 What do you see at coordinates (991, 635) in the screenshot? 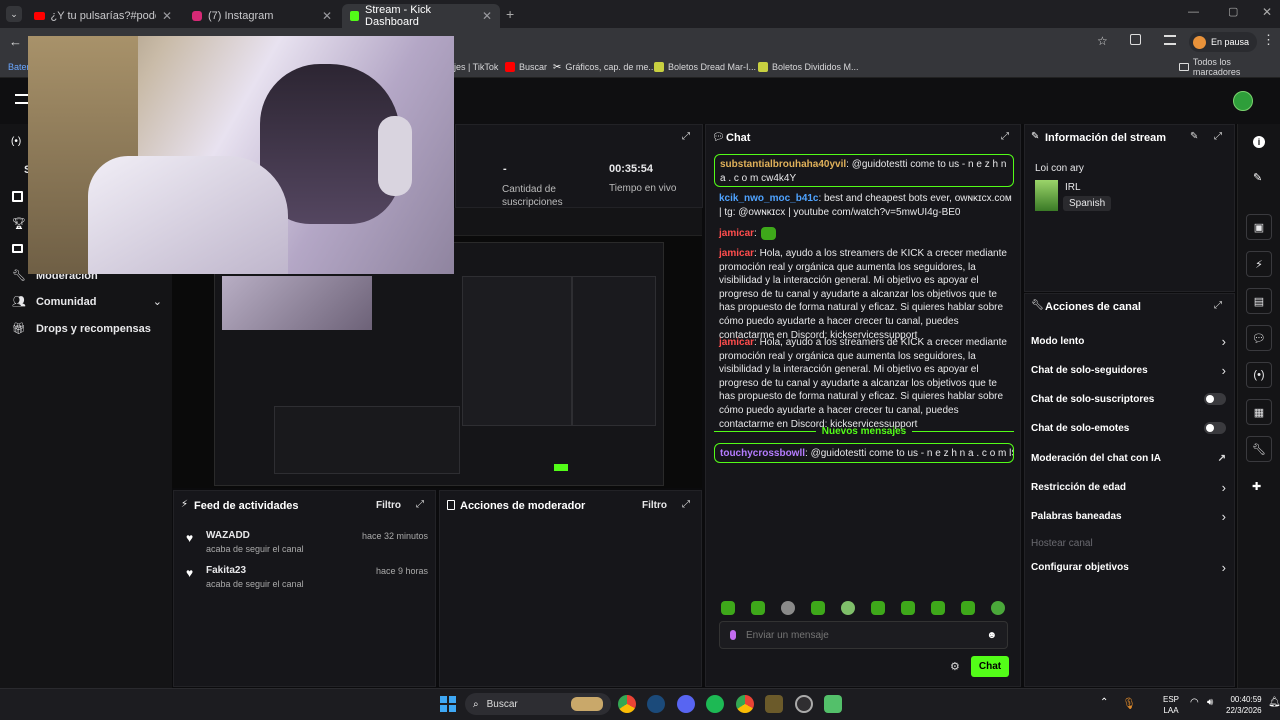
I see `emoji-icon: ☻` at bounding box center [991, 635].